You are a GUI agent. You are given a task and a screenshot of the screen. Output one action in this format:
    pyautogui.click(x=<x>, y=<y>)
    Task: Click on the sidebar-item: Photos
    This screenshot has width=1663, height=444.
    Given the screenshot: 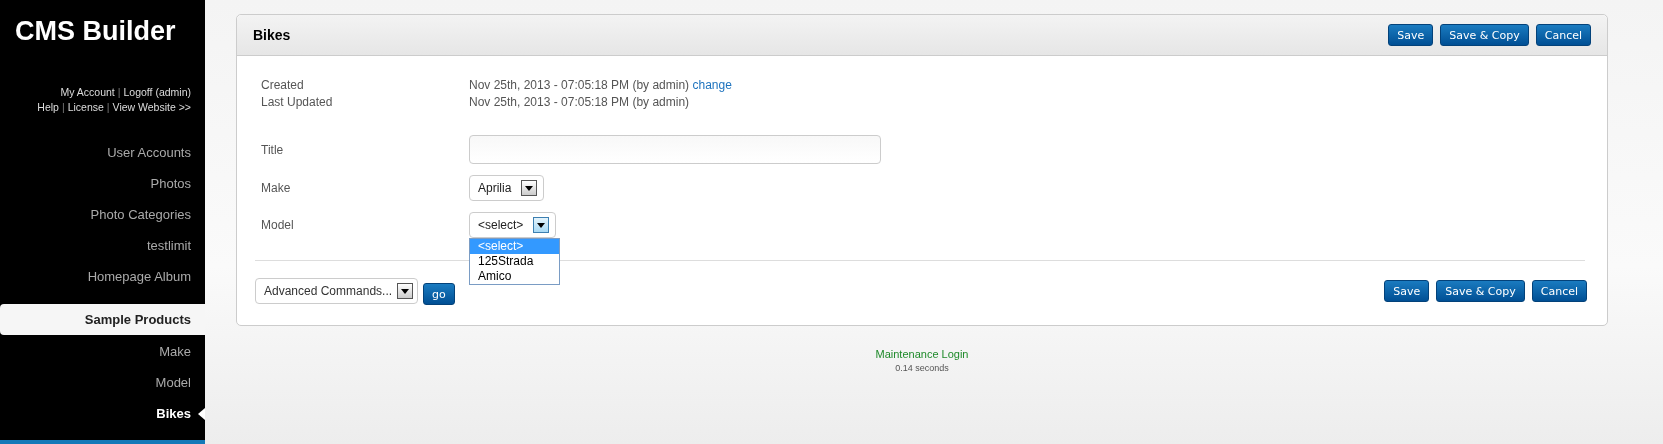 What is the action you would take?
    pyautogui.click(x=102, y=183)
    